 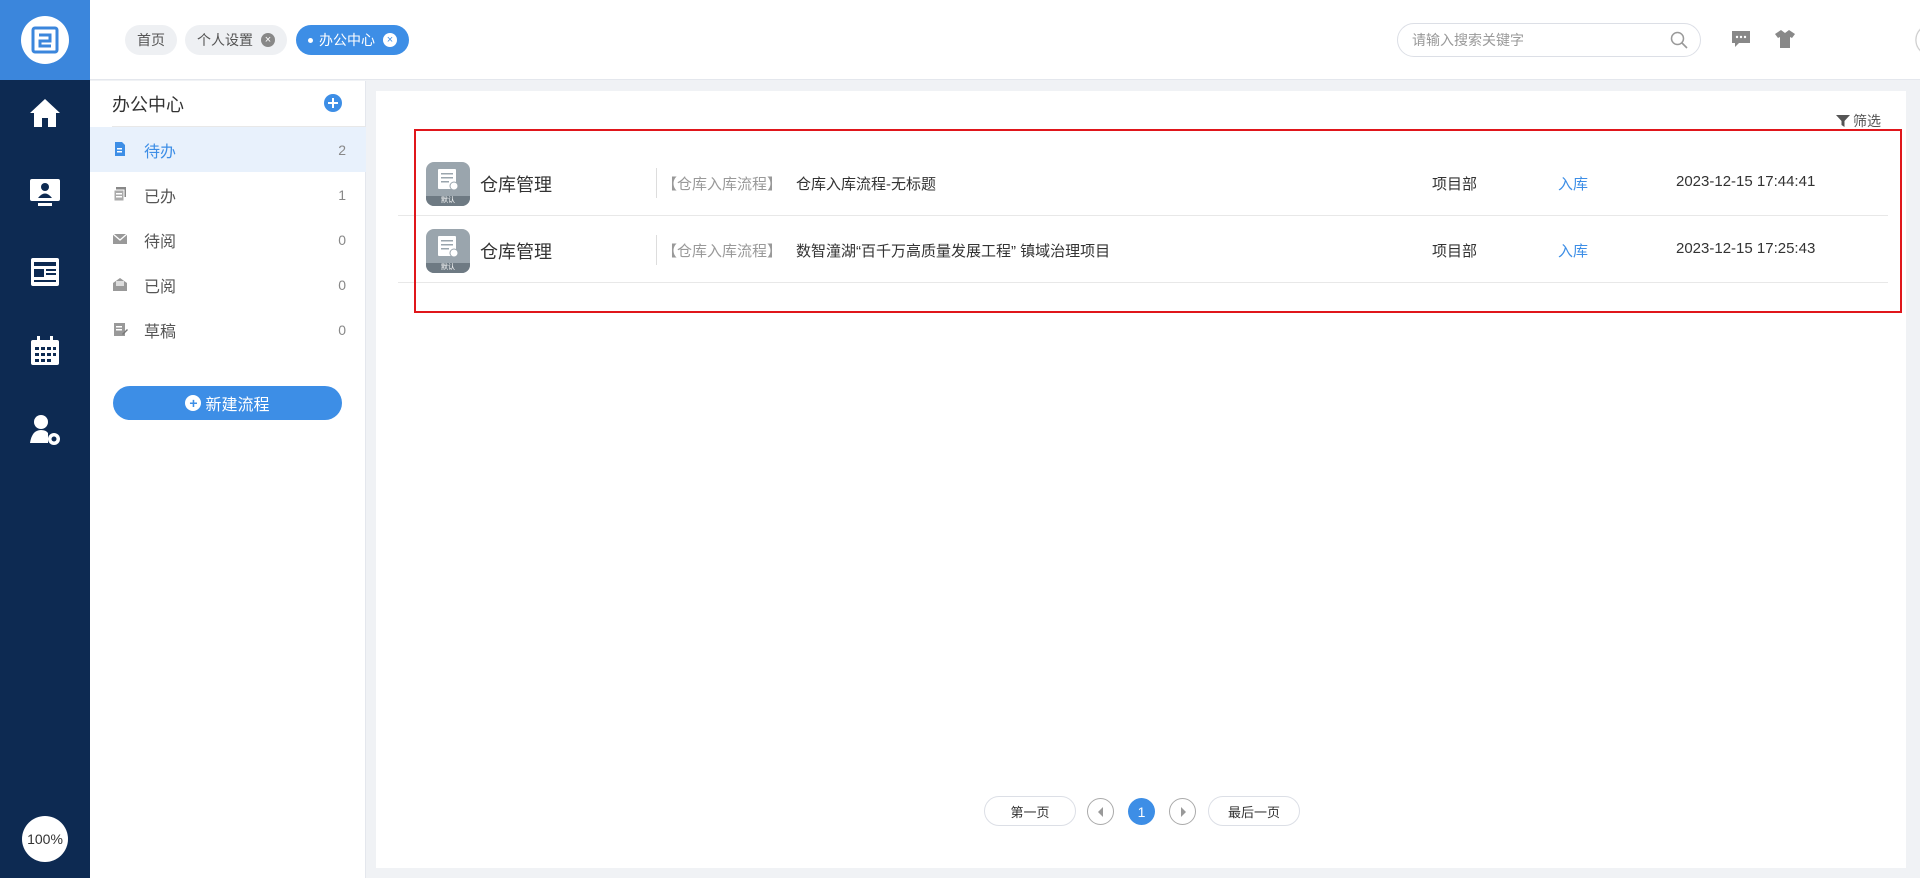 I want to click on news-icon, so click(x=45, y=272).